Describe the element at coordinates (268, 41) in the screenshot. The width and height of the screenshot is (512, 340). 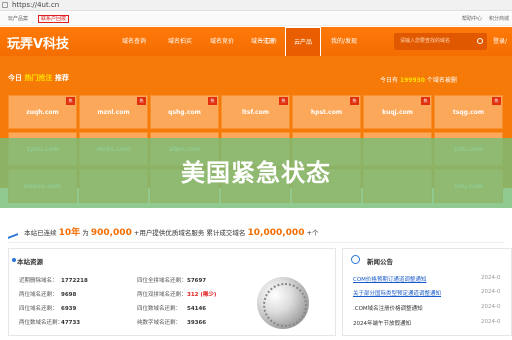
I see `nav-fixed-price: 一口价` at that location.